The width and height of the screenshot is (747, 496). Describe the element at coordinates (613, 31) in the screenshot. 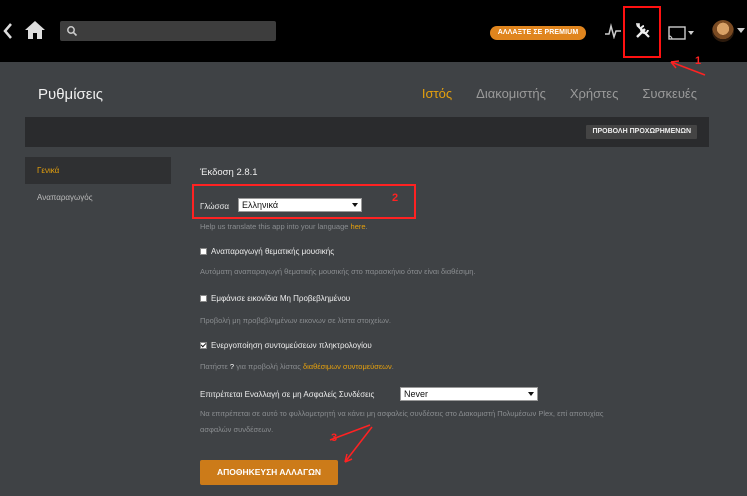

I see `activity-icon` at that location.